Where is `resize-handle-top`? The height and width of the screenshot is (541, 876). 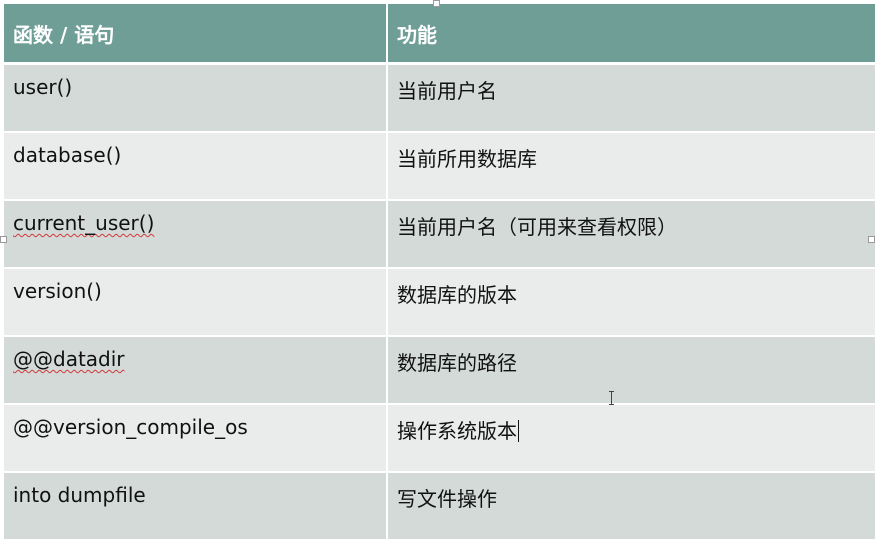 resize-handle-top is located at coordinates (436, 3).